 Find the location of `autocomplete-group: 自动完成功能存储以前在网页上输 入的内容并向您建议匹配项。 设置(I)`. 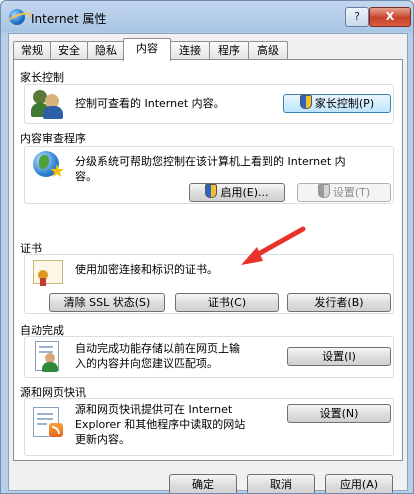

autocomplete-group: 自动完成功能存储以前在网页上输 入的内容并向您建议匹配项。 设置(I) is located at coordinates (209, 357).